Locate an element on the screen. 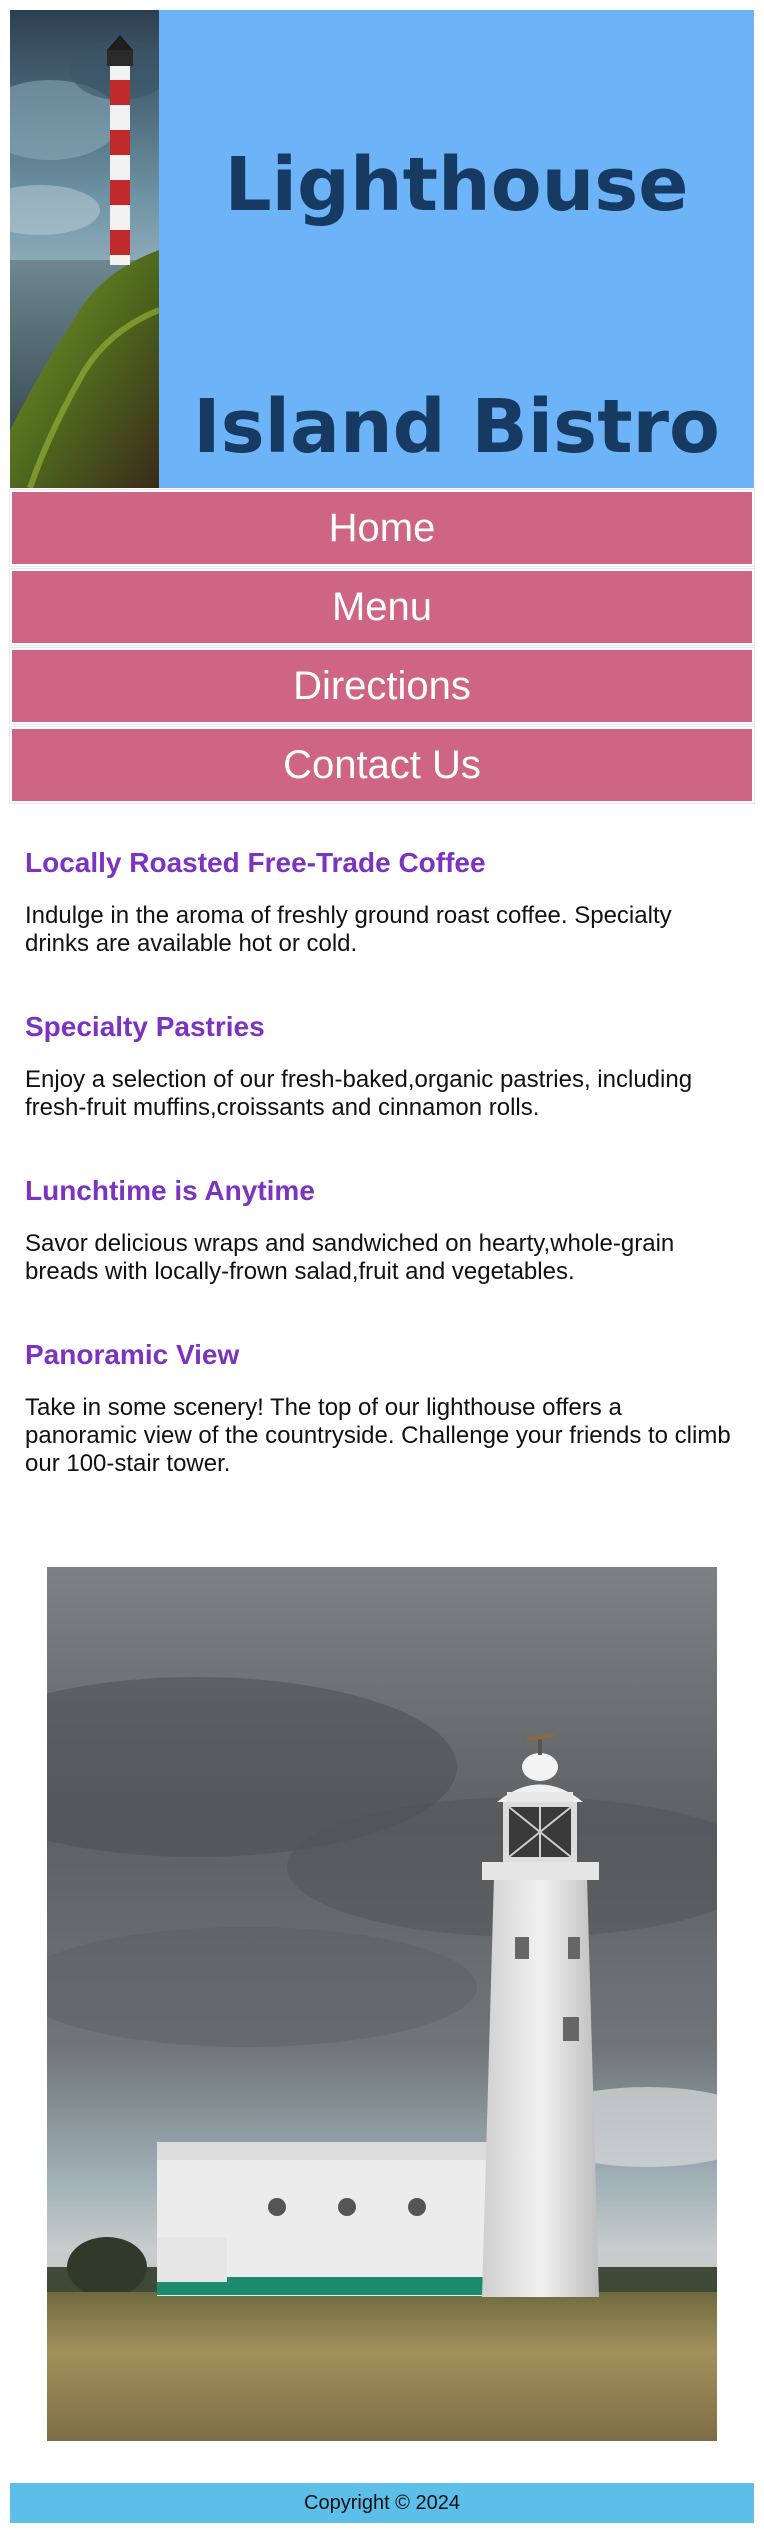 The height and width of the screenshot is (2533, 764). nav-item-directions: Directions is located at coordinates (382, 686).